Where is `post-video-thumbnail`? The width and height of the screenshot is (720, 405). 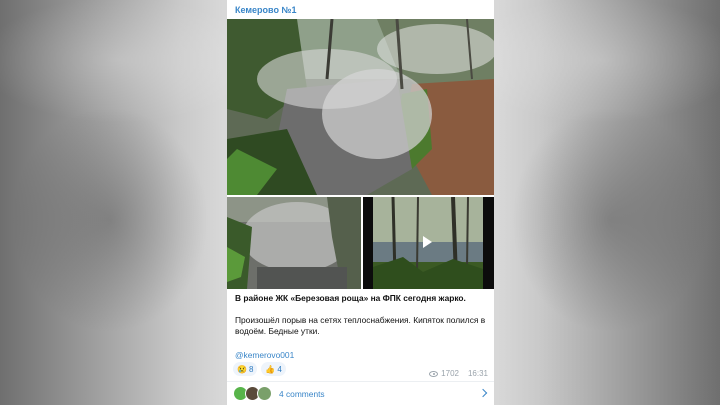 post-video-thumbnail is located at coordinates (428, 243).